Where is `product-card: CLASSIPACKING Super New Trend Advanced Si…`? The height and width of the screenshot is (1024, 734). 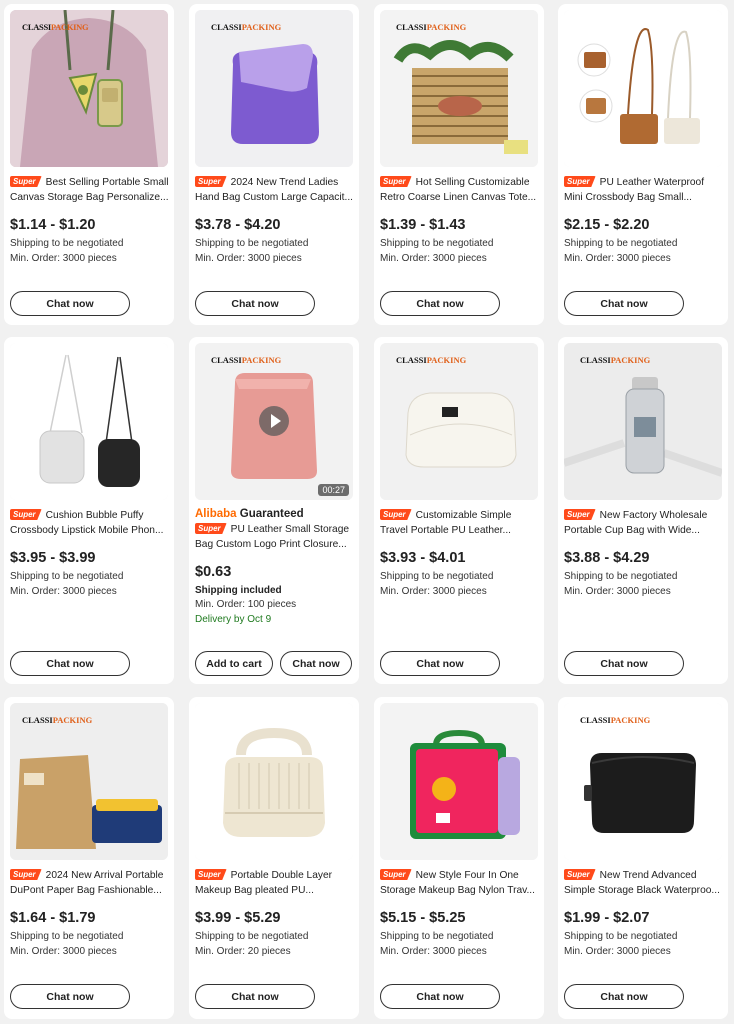 product-card: CLASSIPACKING Super New Trend Advanced Si… is located at coordinates (643, 858).